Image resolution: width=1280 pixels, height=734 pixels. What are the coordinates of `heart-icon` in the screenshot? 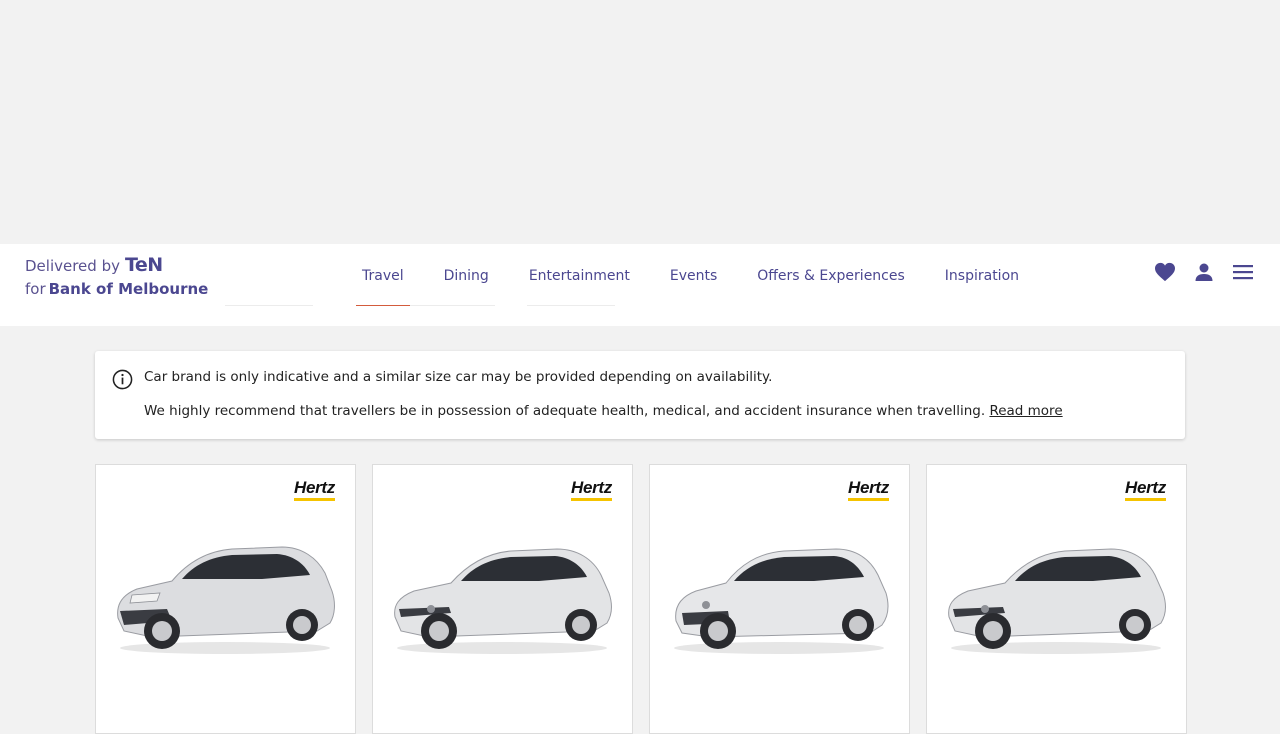 It's located at (1165, 272).